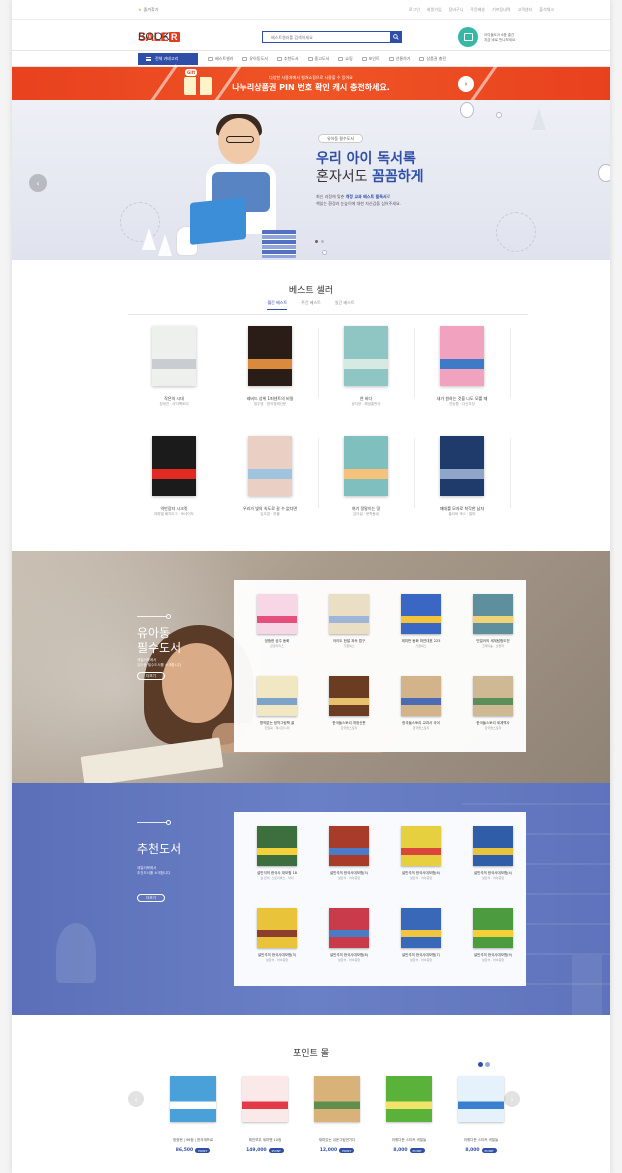 The image size is (622, 1173). What do you see at coordinates (148, 10) in the screenshot?
I see `favorite-link: ★ 즐겨찾기` at bounding box center [148, 10].